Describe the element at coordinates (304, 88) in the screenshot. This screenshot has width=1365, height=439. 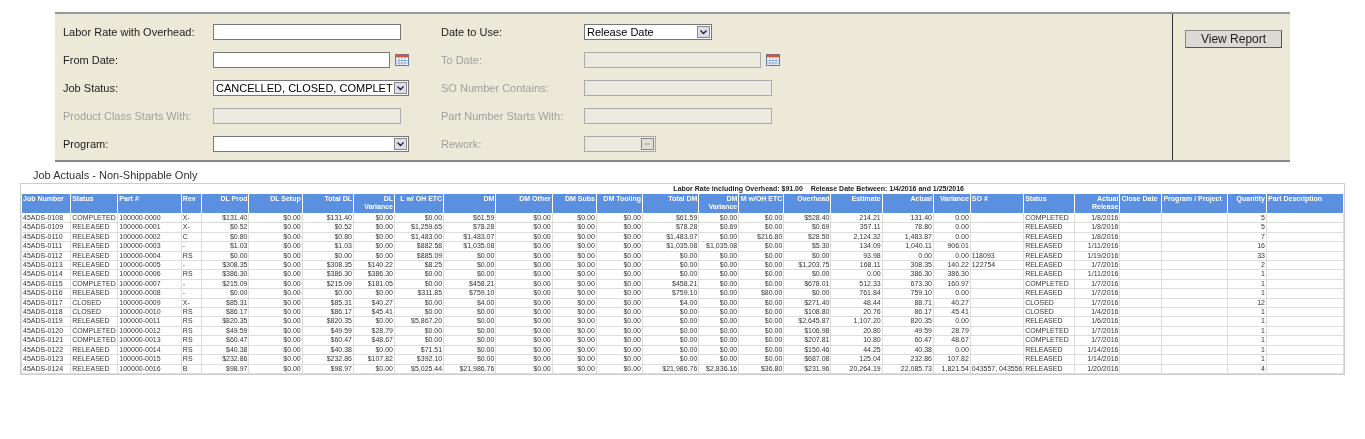
I see `dropdown-value: CANCELLED, CLOSED, COMPLET` at that location.